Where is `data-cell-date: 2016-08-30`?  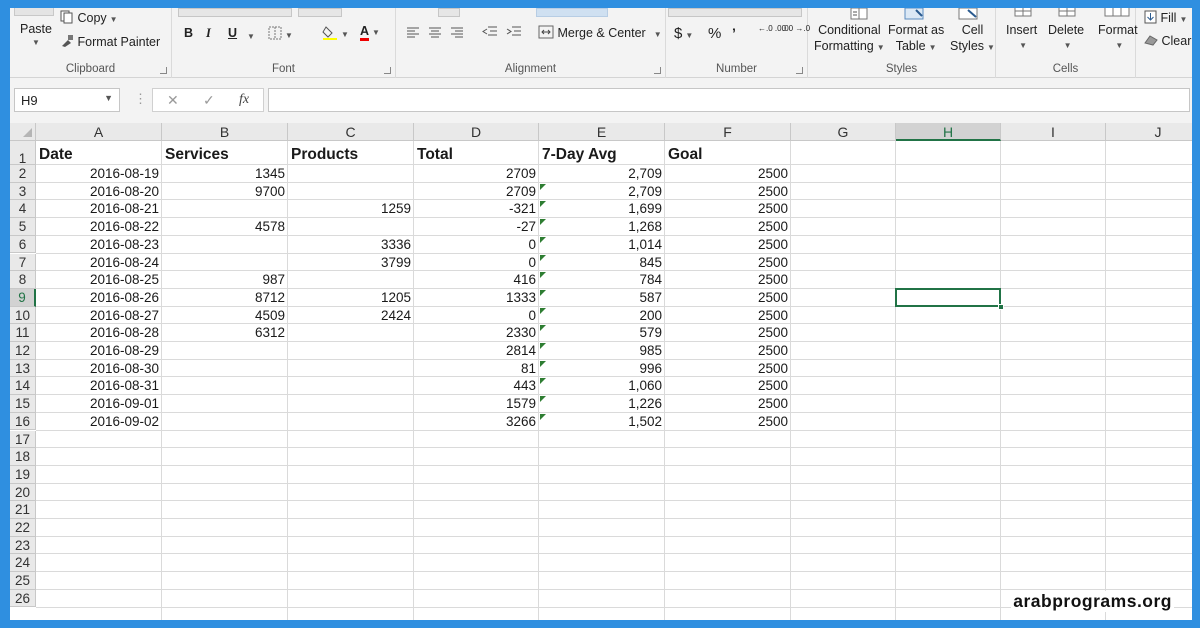 data-cell-date: 2016-08-30 is located at coordinates (99, 369).